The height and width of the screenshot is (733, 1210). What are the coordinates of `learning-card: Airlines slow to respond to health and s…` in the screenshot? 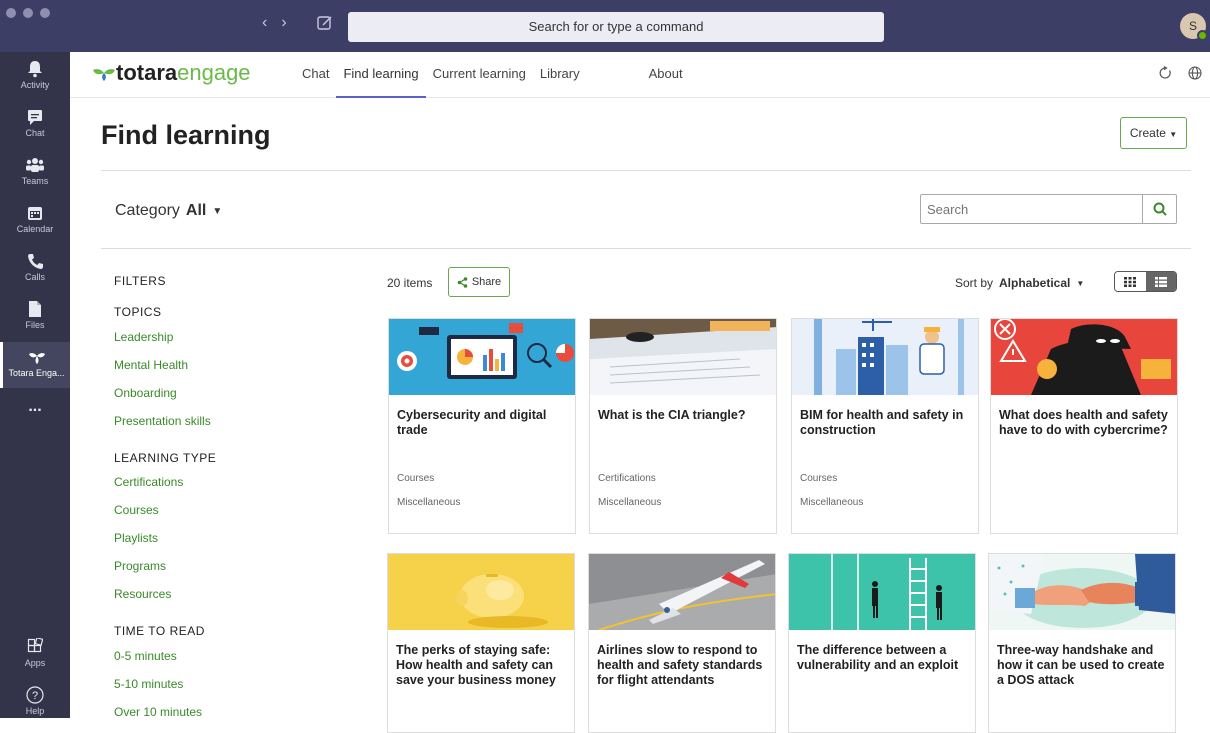 It's located at (682, 643).